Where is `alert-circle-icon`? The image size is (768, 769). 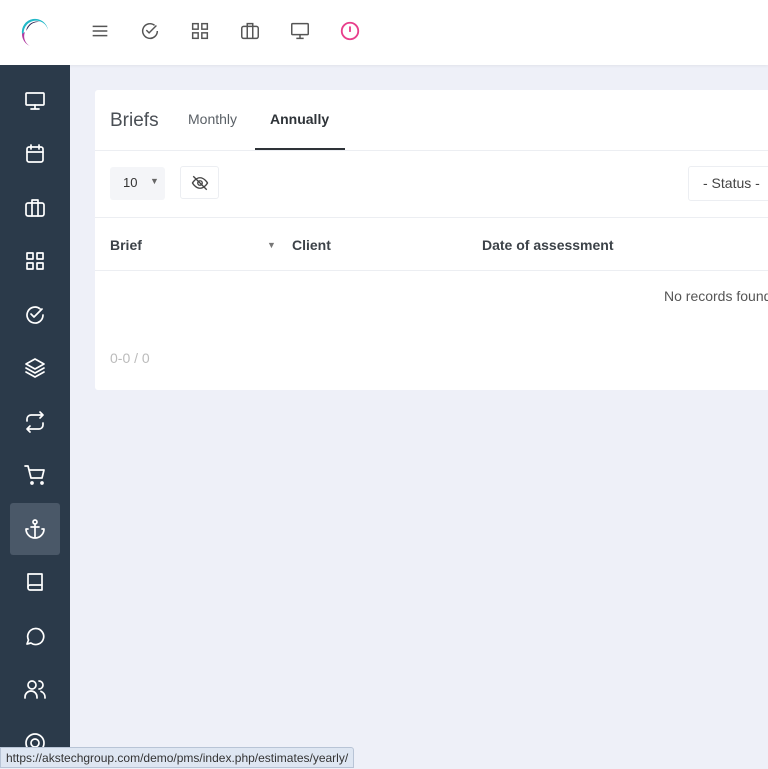 alert-circle-icon is located at coordinates (351, 32).